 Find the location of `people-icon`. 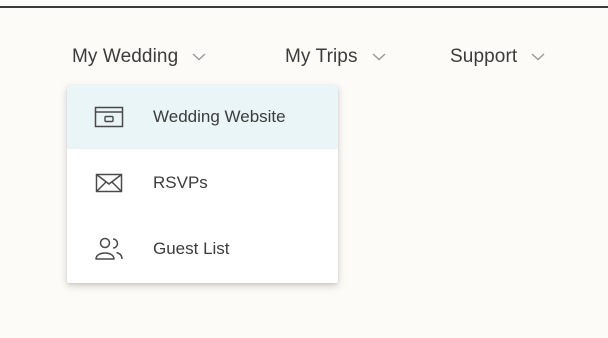

people-icon is located at coordinates (109, 249).